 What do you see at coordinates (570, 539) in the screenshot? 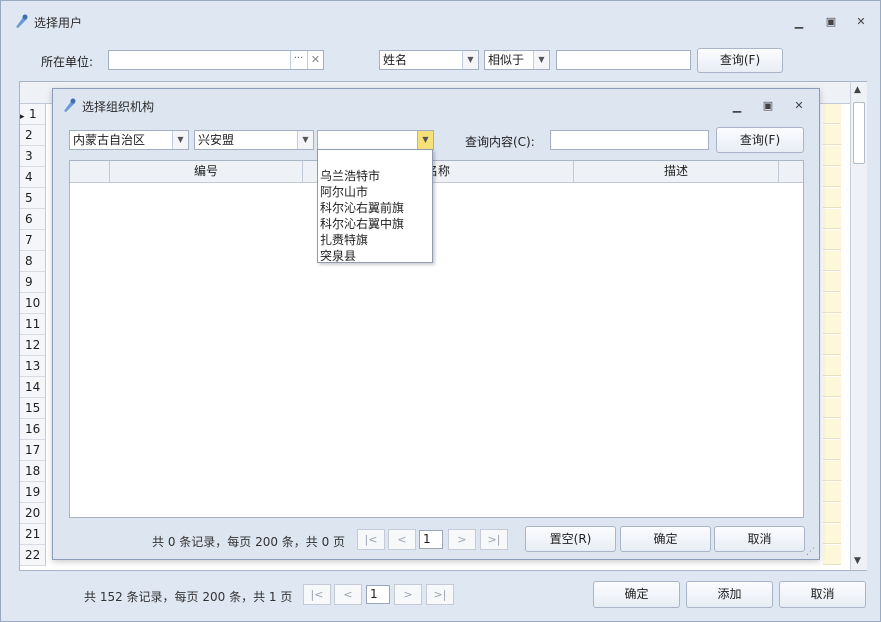
I see `clear-button: 置空(R)` at bounding box center [570, 539].